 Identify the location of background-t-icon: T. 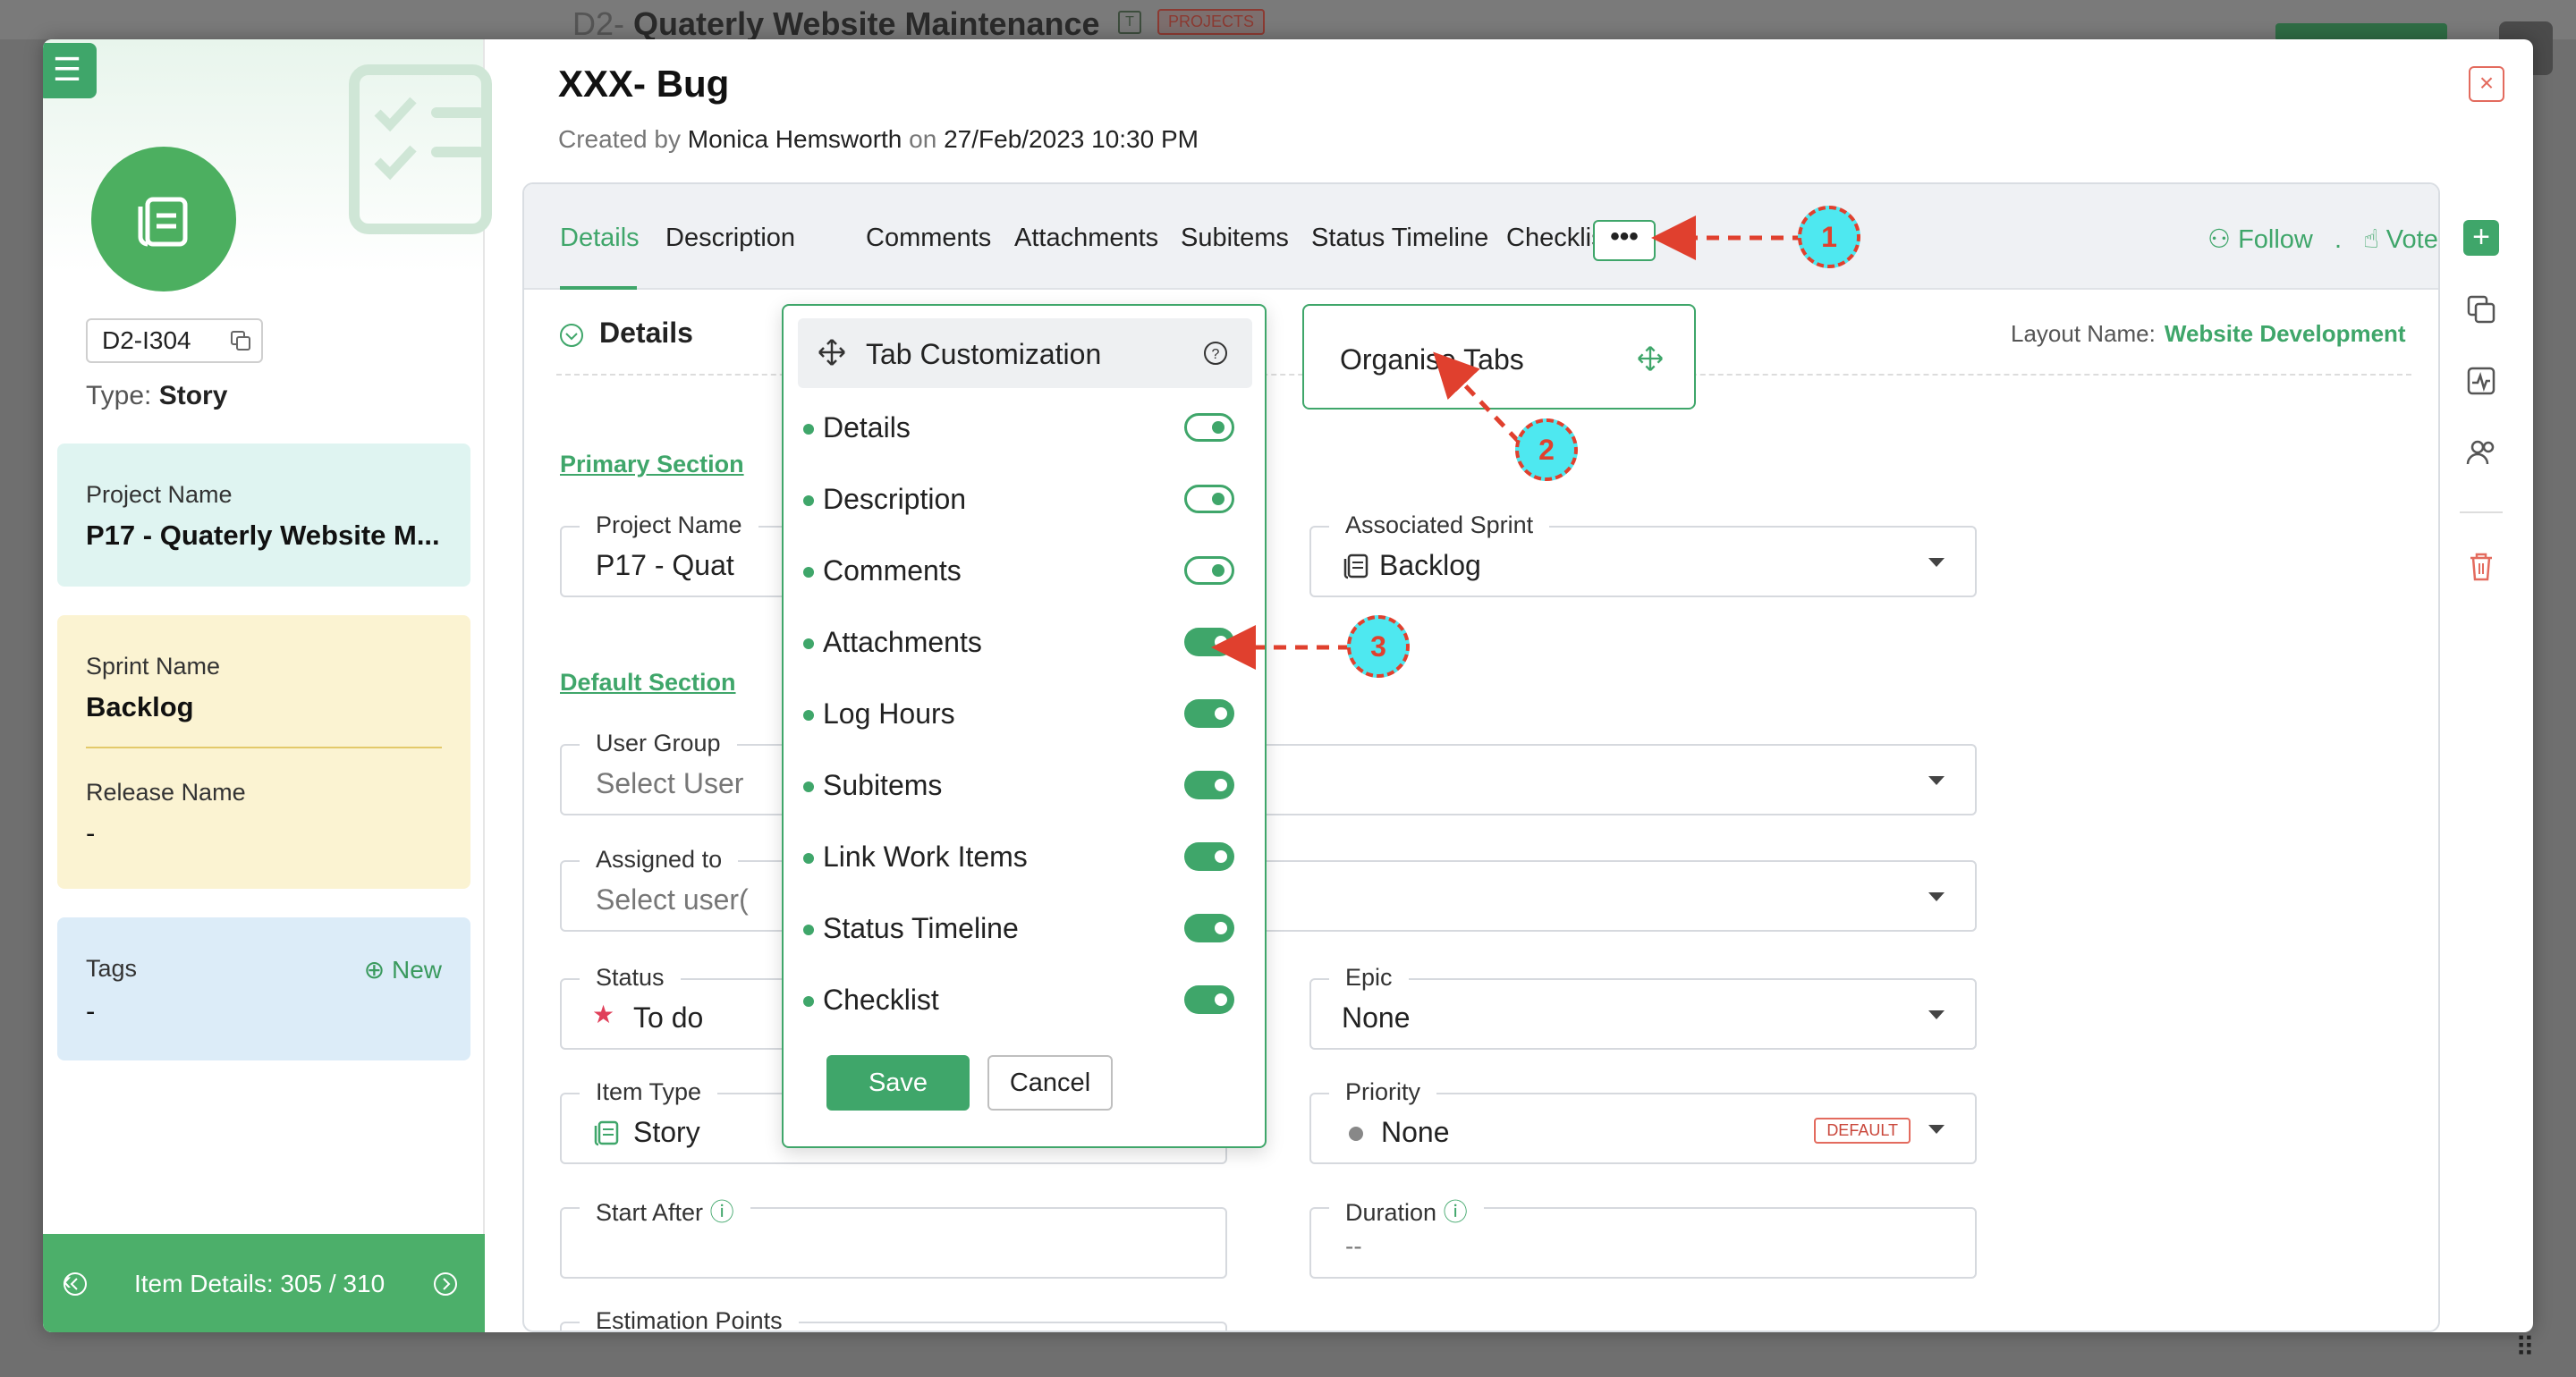
(1129, 22).